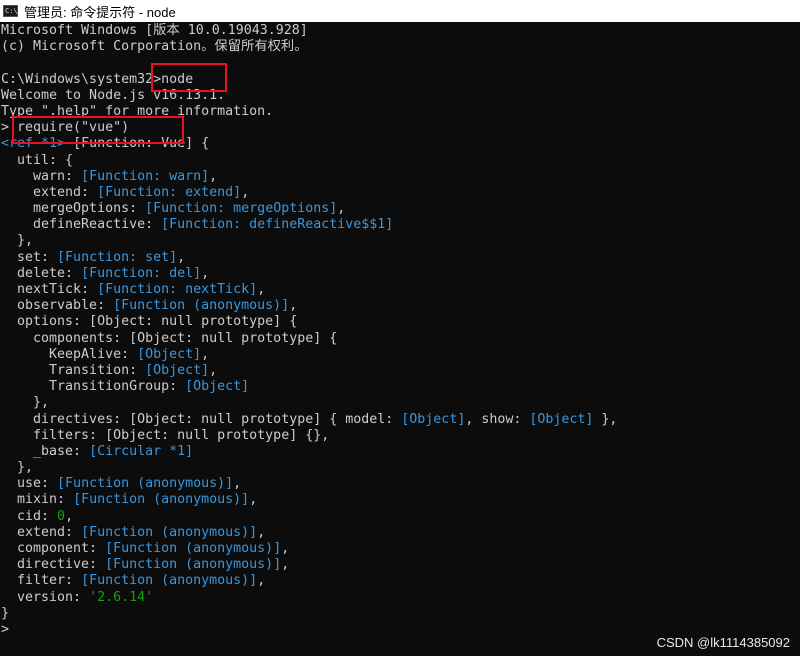  I want to click on console-line: Transition: [Object],, so click(400, 371).